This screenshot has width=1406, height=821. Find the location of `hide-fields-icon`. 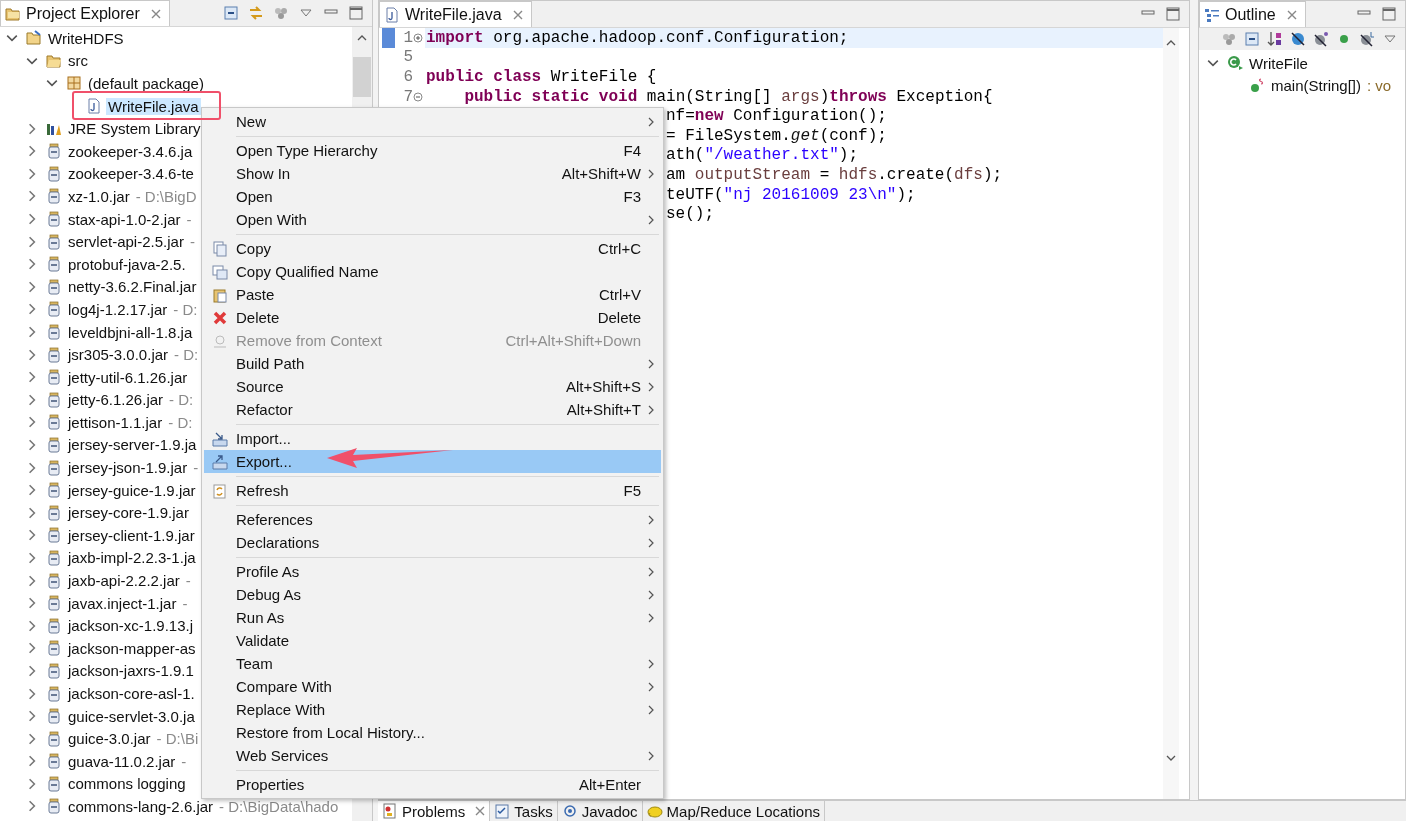

hide-fields-icon is located at coordinates (1298, 39).